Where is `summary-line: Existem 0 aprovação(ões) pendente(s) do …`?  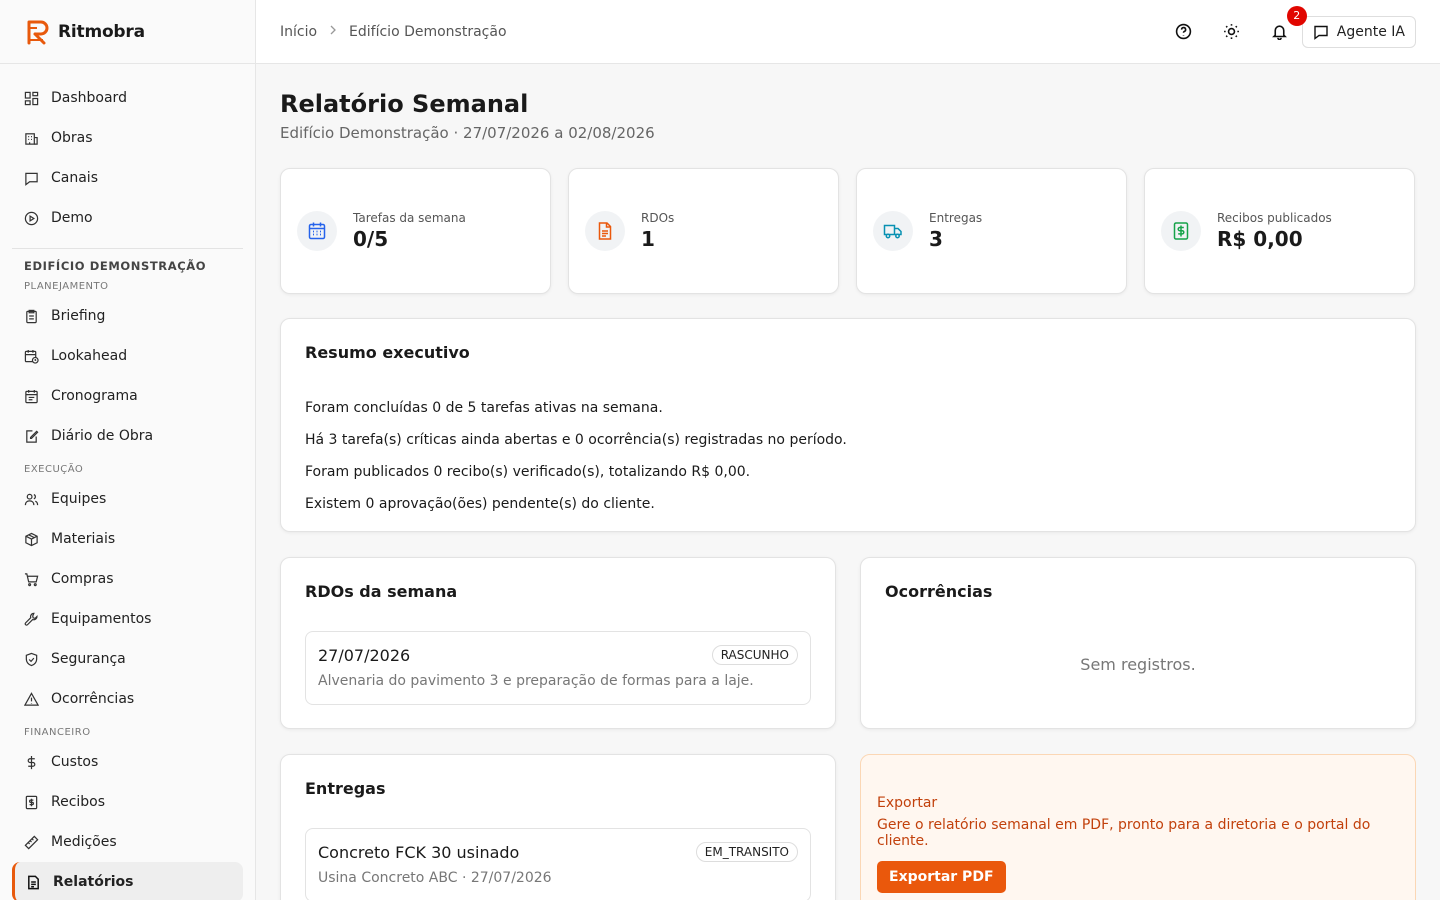 summary-line: Existem 0 aprovação(ões) pendente(s) do … is located at coordinates (480, 504).